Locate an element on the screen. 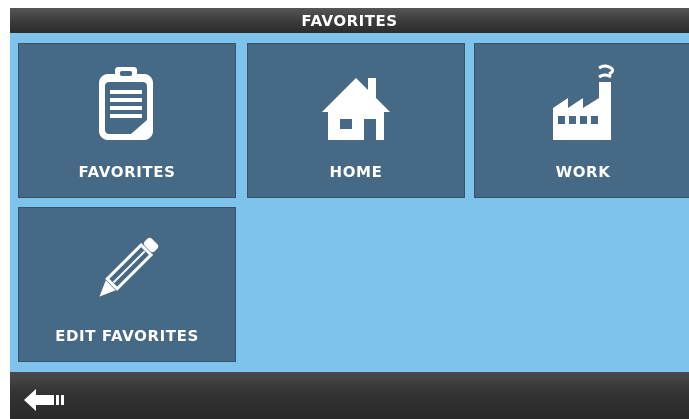 This screenshot has width=689, height=419. pencil-icon is located at coordinates (129, 267).